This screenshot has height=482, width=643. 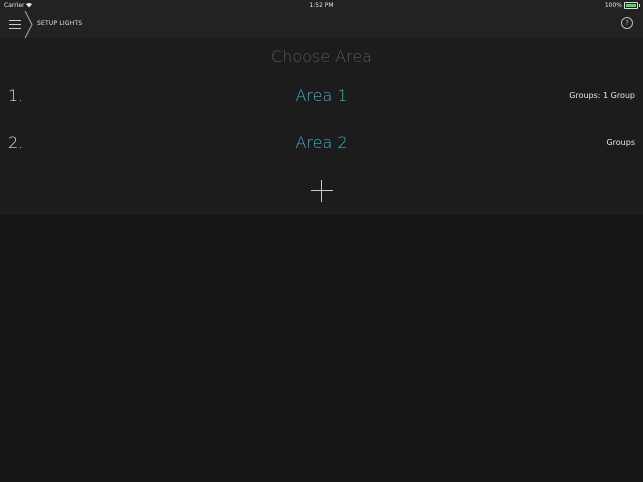 I want to click on area-name: Area 2, so click(x=321, y=142).